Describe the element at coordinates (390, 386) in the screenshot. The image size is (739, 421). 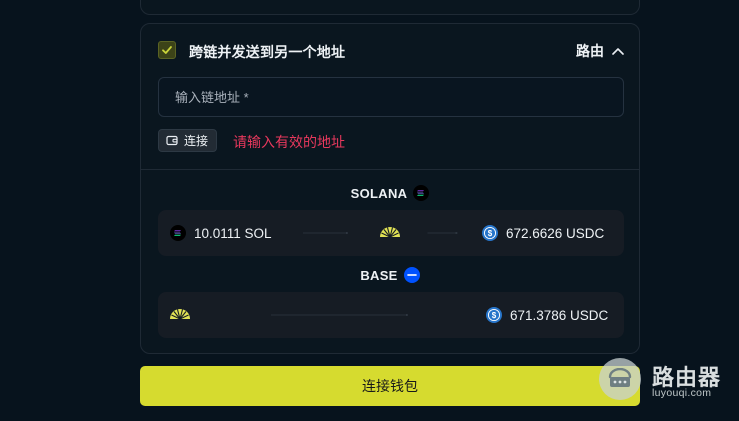
I see `connect-wallet-button: 连接钱包` at that location.